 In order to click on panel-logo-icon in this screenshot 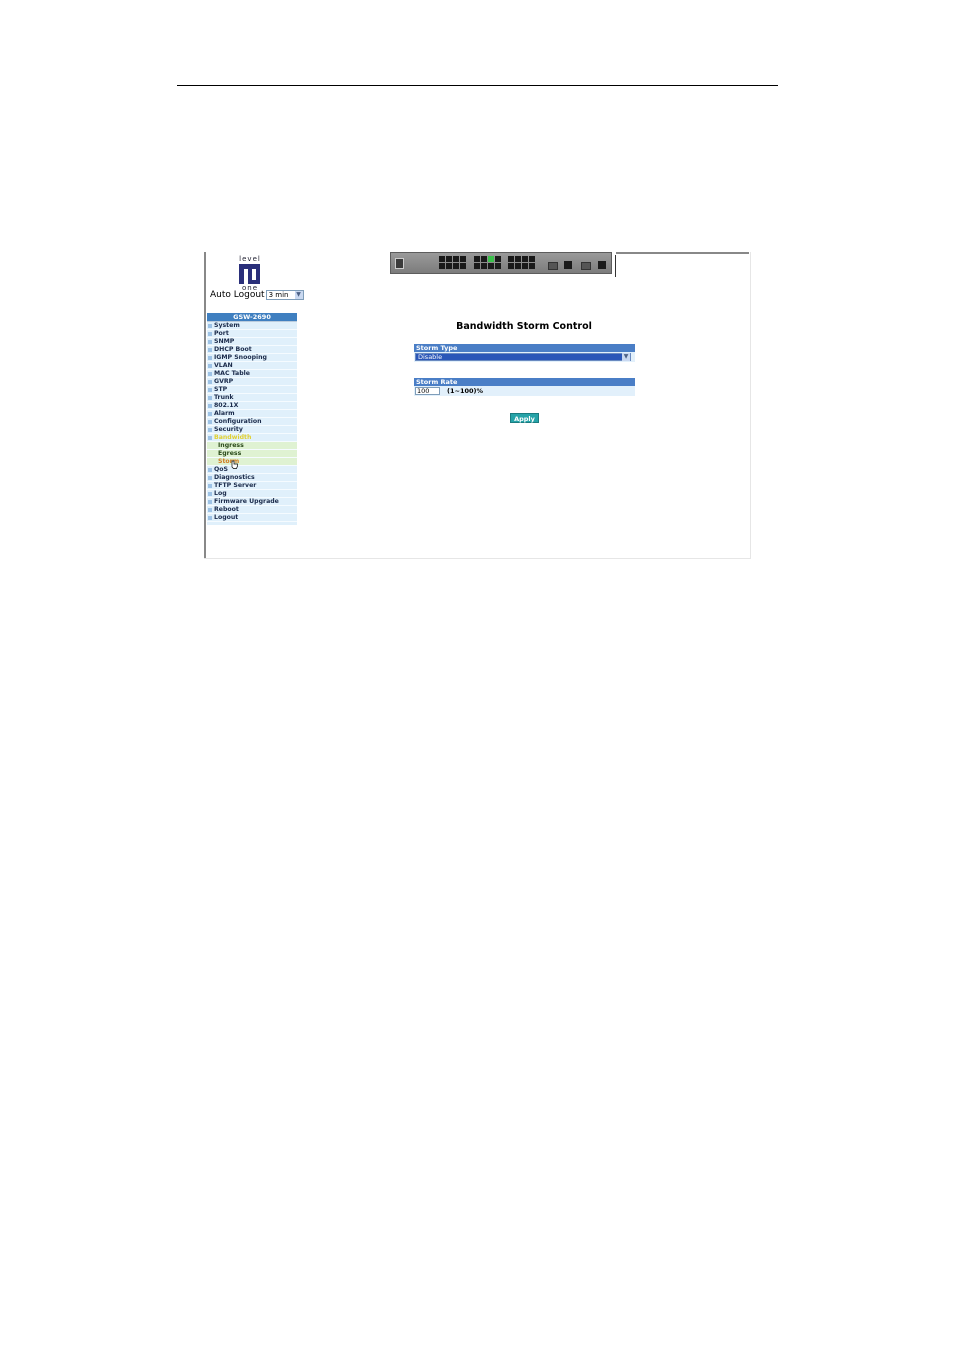, I will do `click(399, 263)`.